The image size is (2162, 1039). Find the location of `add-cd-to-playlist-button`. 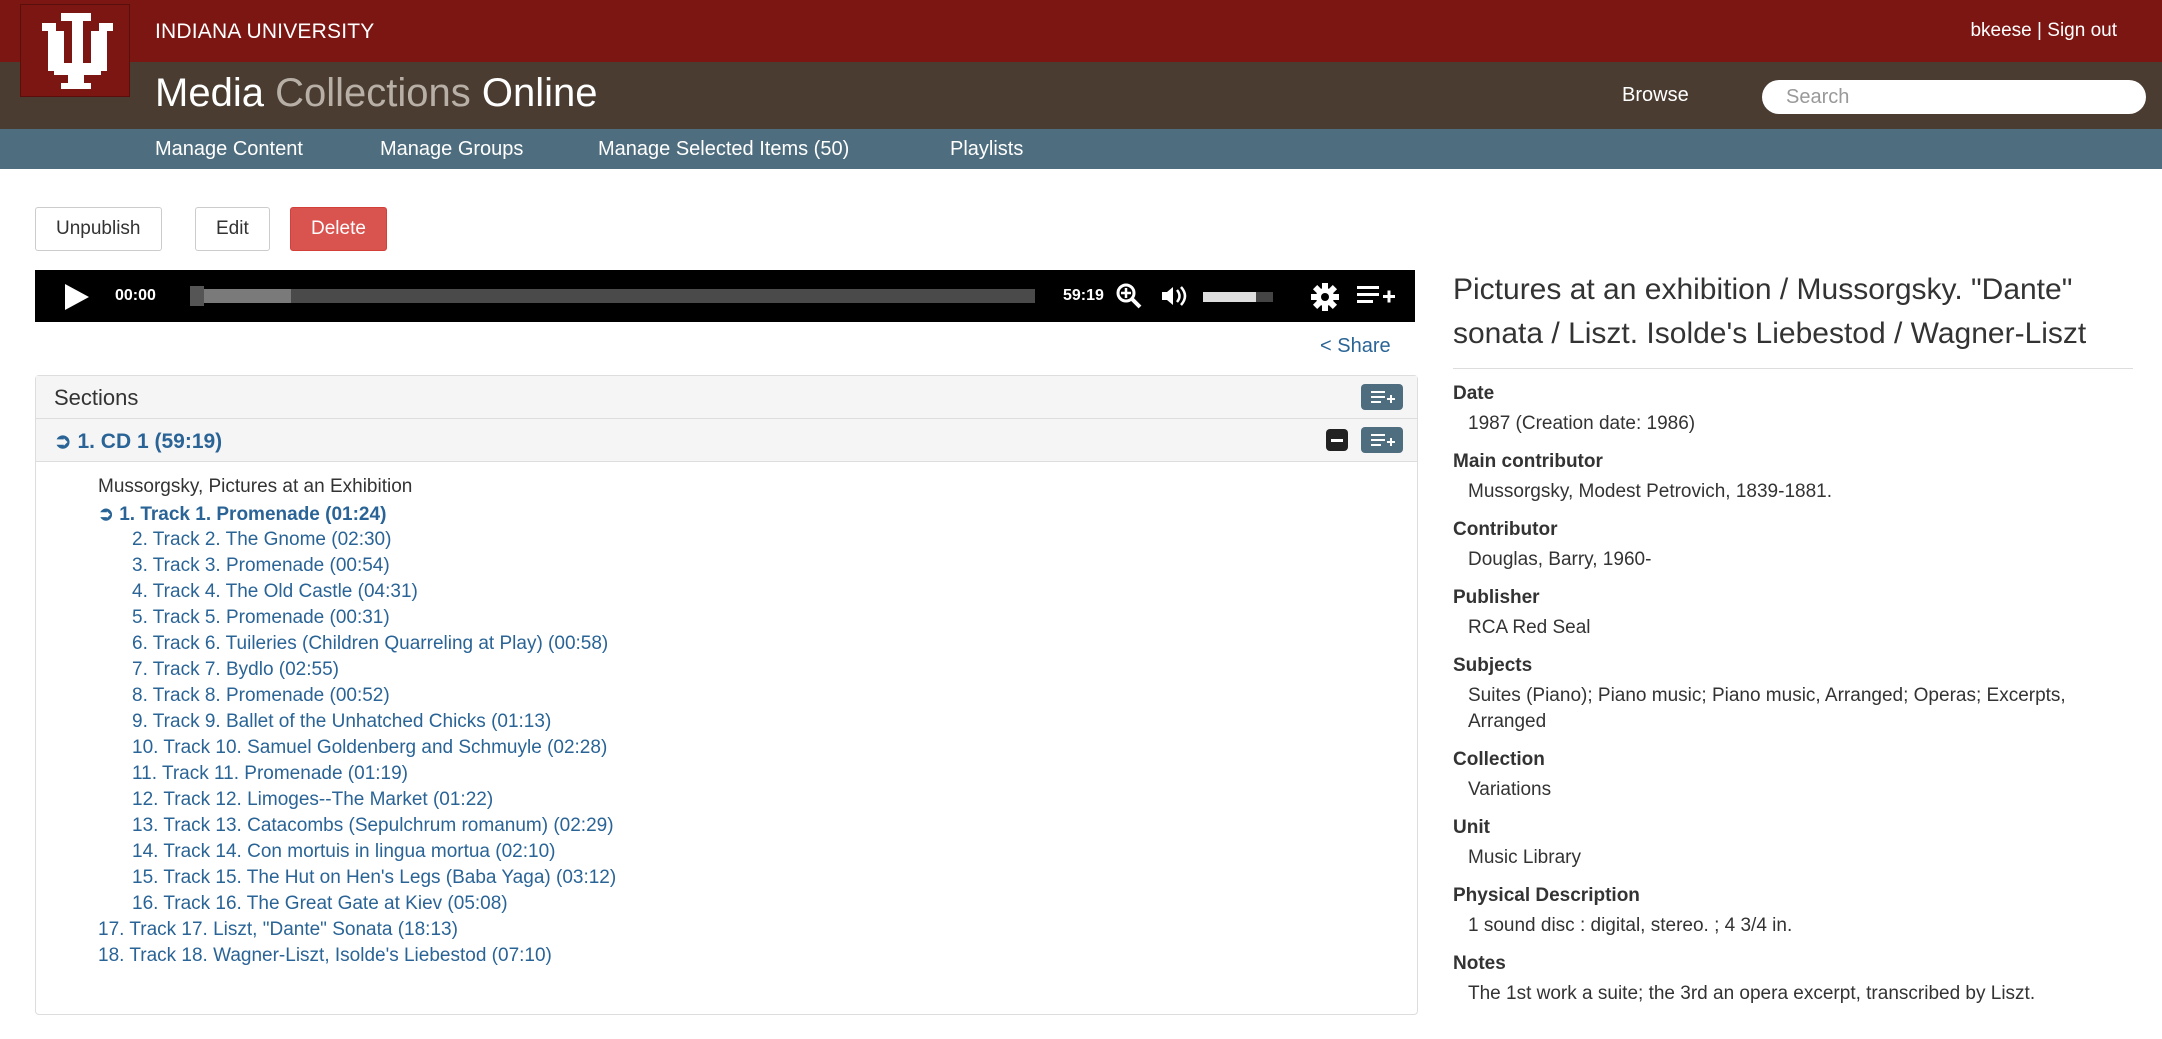

add-cd-to-playlist-button is located at coordinates (1382, 440).